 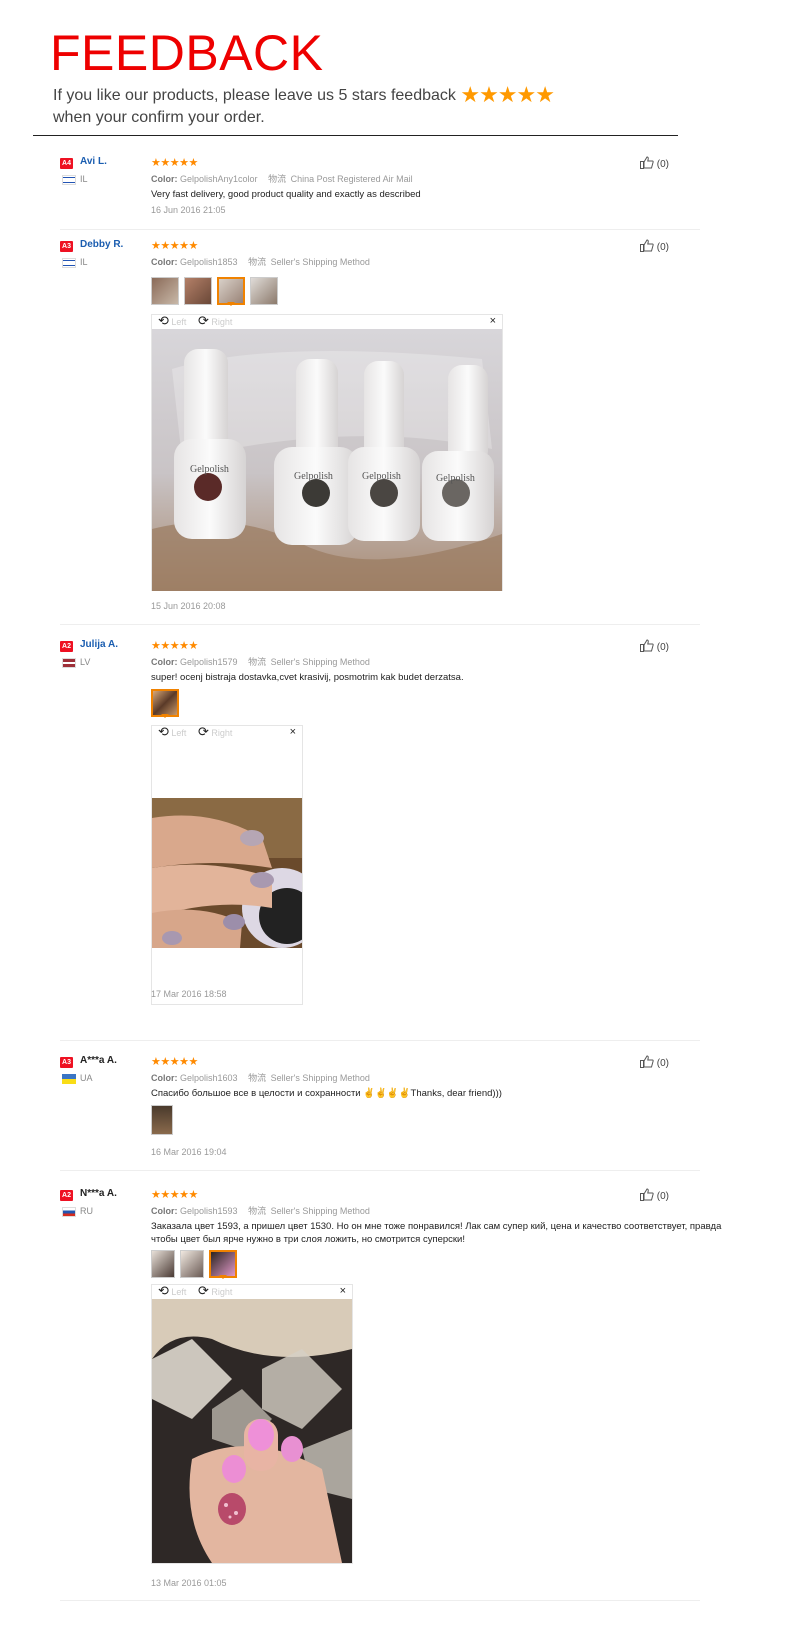 What do you see at coordinates (66, 646) in the screenshot?
I see `buyer-level-badge: A2` at bounding box center [66, 646].